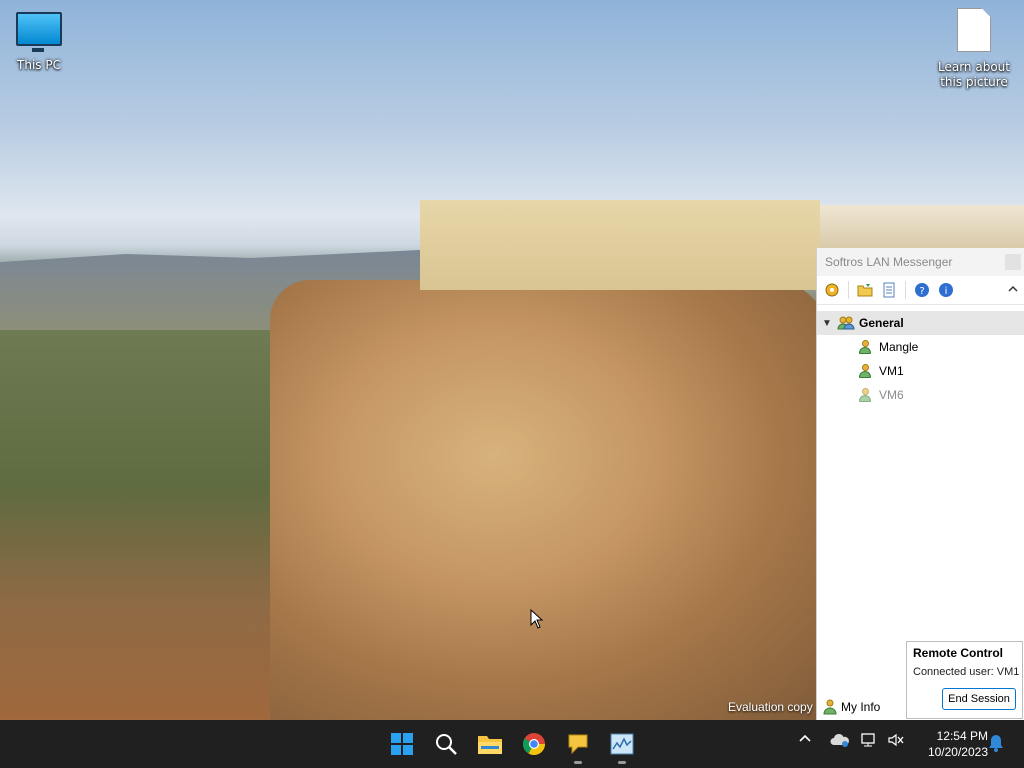  Describe the element at coordinates (865, 395) in the screenshot. I see `user-offline-icon` at that location.